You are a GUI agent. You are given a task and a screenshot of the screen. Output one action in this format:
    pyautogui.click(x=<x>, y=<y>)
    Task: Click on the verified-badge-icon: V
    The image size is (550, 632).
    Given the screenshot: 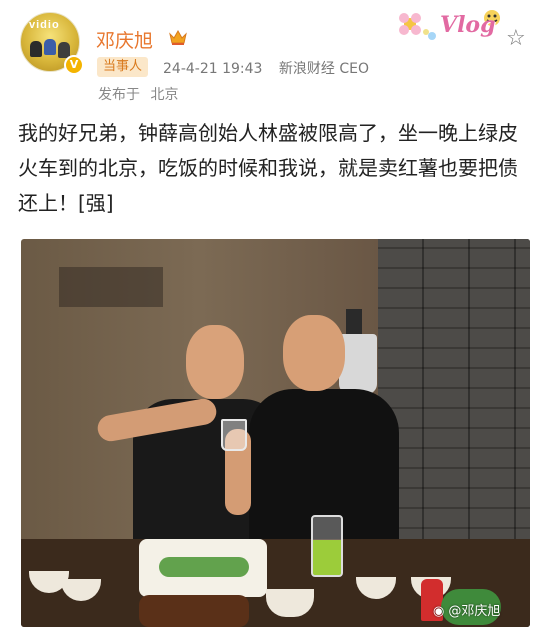 What is the action you would take?
    pyautogui.click(x=74, y=65)
    